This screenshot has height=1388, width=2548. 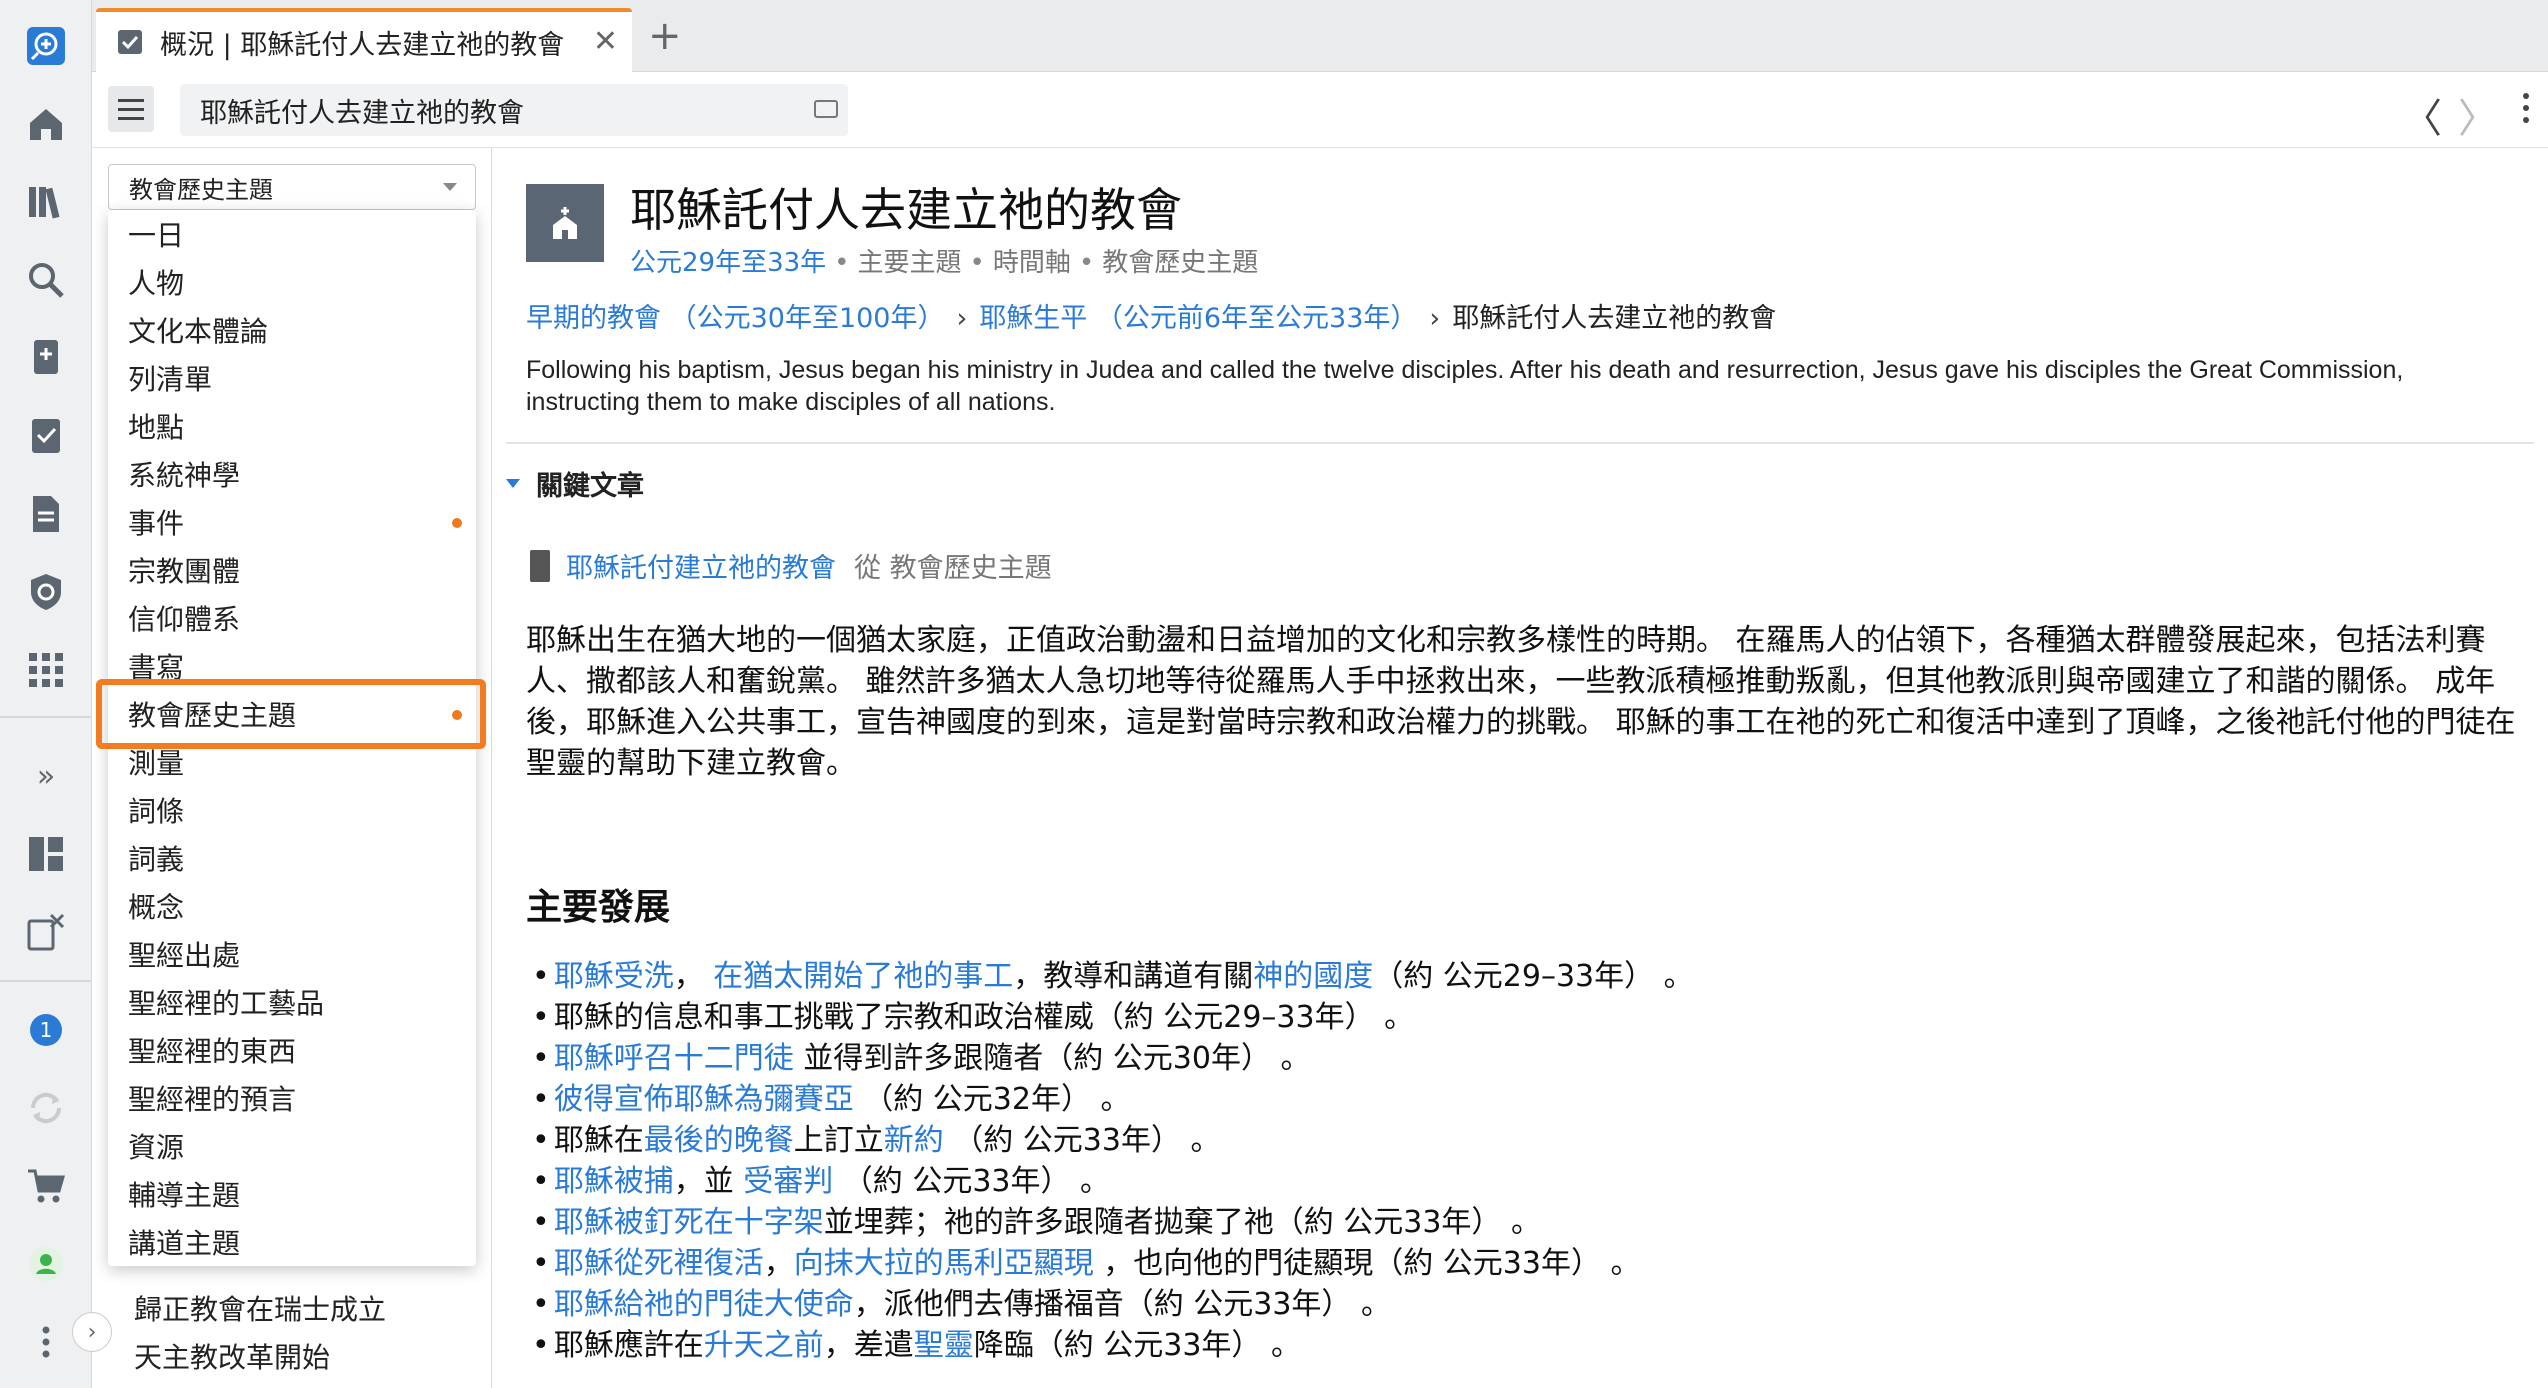 I want to click on key-article-link: 耶穌託付建立祂的教會, so click(x=701, y=565).